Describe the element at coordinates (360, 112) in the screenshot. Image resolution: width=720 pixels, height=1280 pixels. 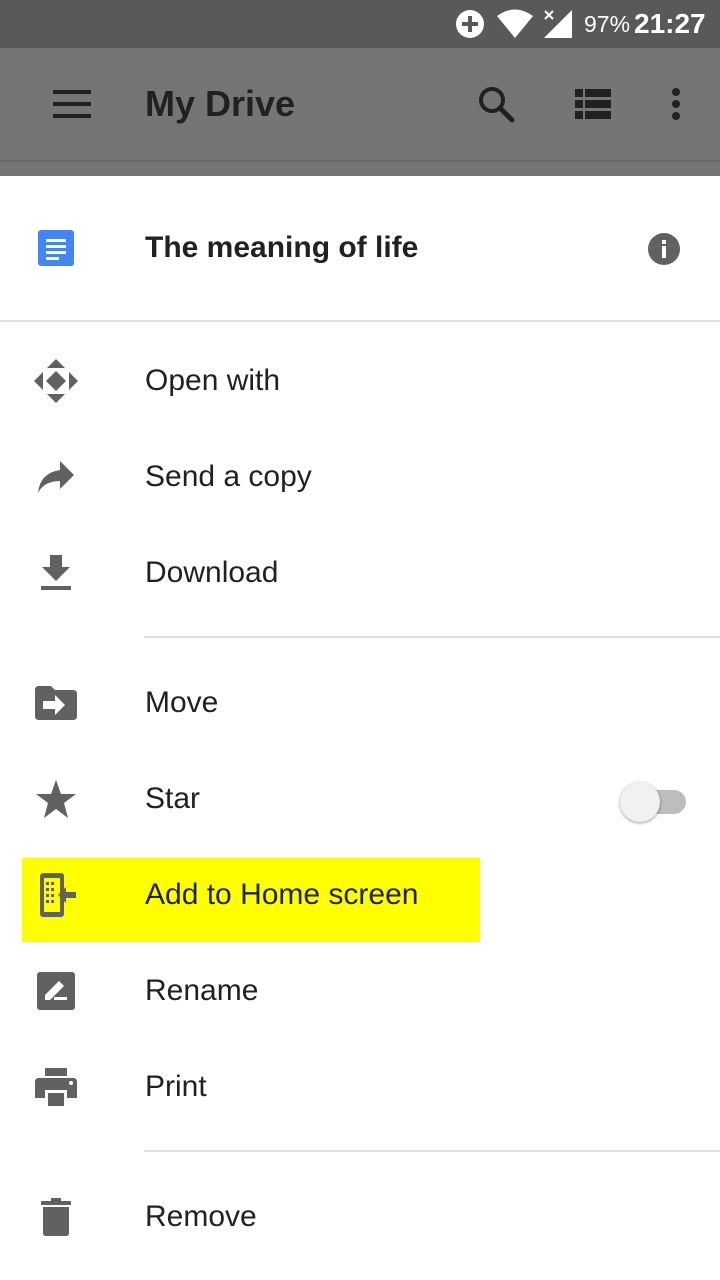
I see `app-bar: My Drive` at that location.